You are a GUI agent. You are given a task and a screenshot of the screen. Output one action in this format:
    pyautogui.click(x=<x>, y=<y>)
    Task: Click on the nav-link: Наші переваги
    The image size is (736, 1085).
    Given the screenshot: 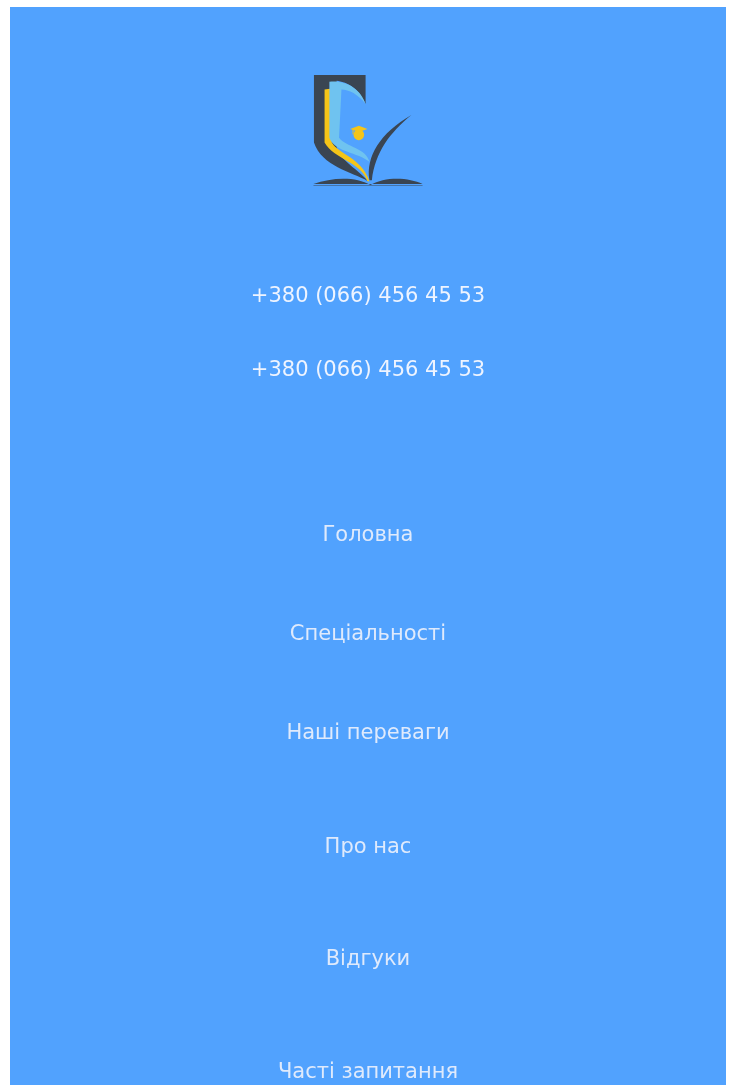 What is the action you would take?
    pyautogui.click(x=368, y=732)
    